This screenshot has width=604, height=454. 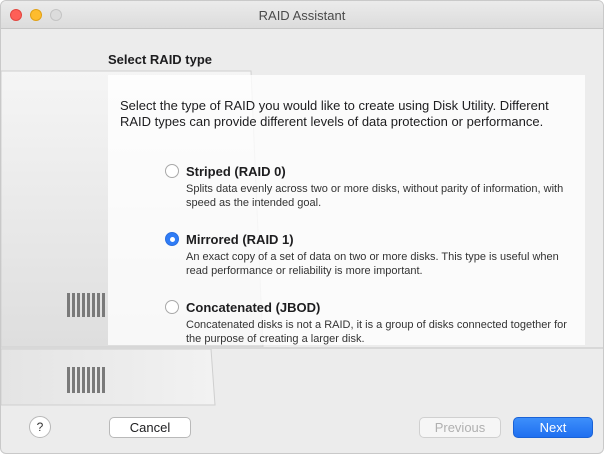 I want to click on radio-button-selected, so click(x=172, y=239).